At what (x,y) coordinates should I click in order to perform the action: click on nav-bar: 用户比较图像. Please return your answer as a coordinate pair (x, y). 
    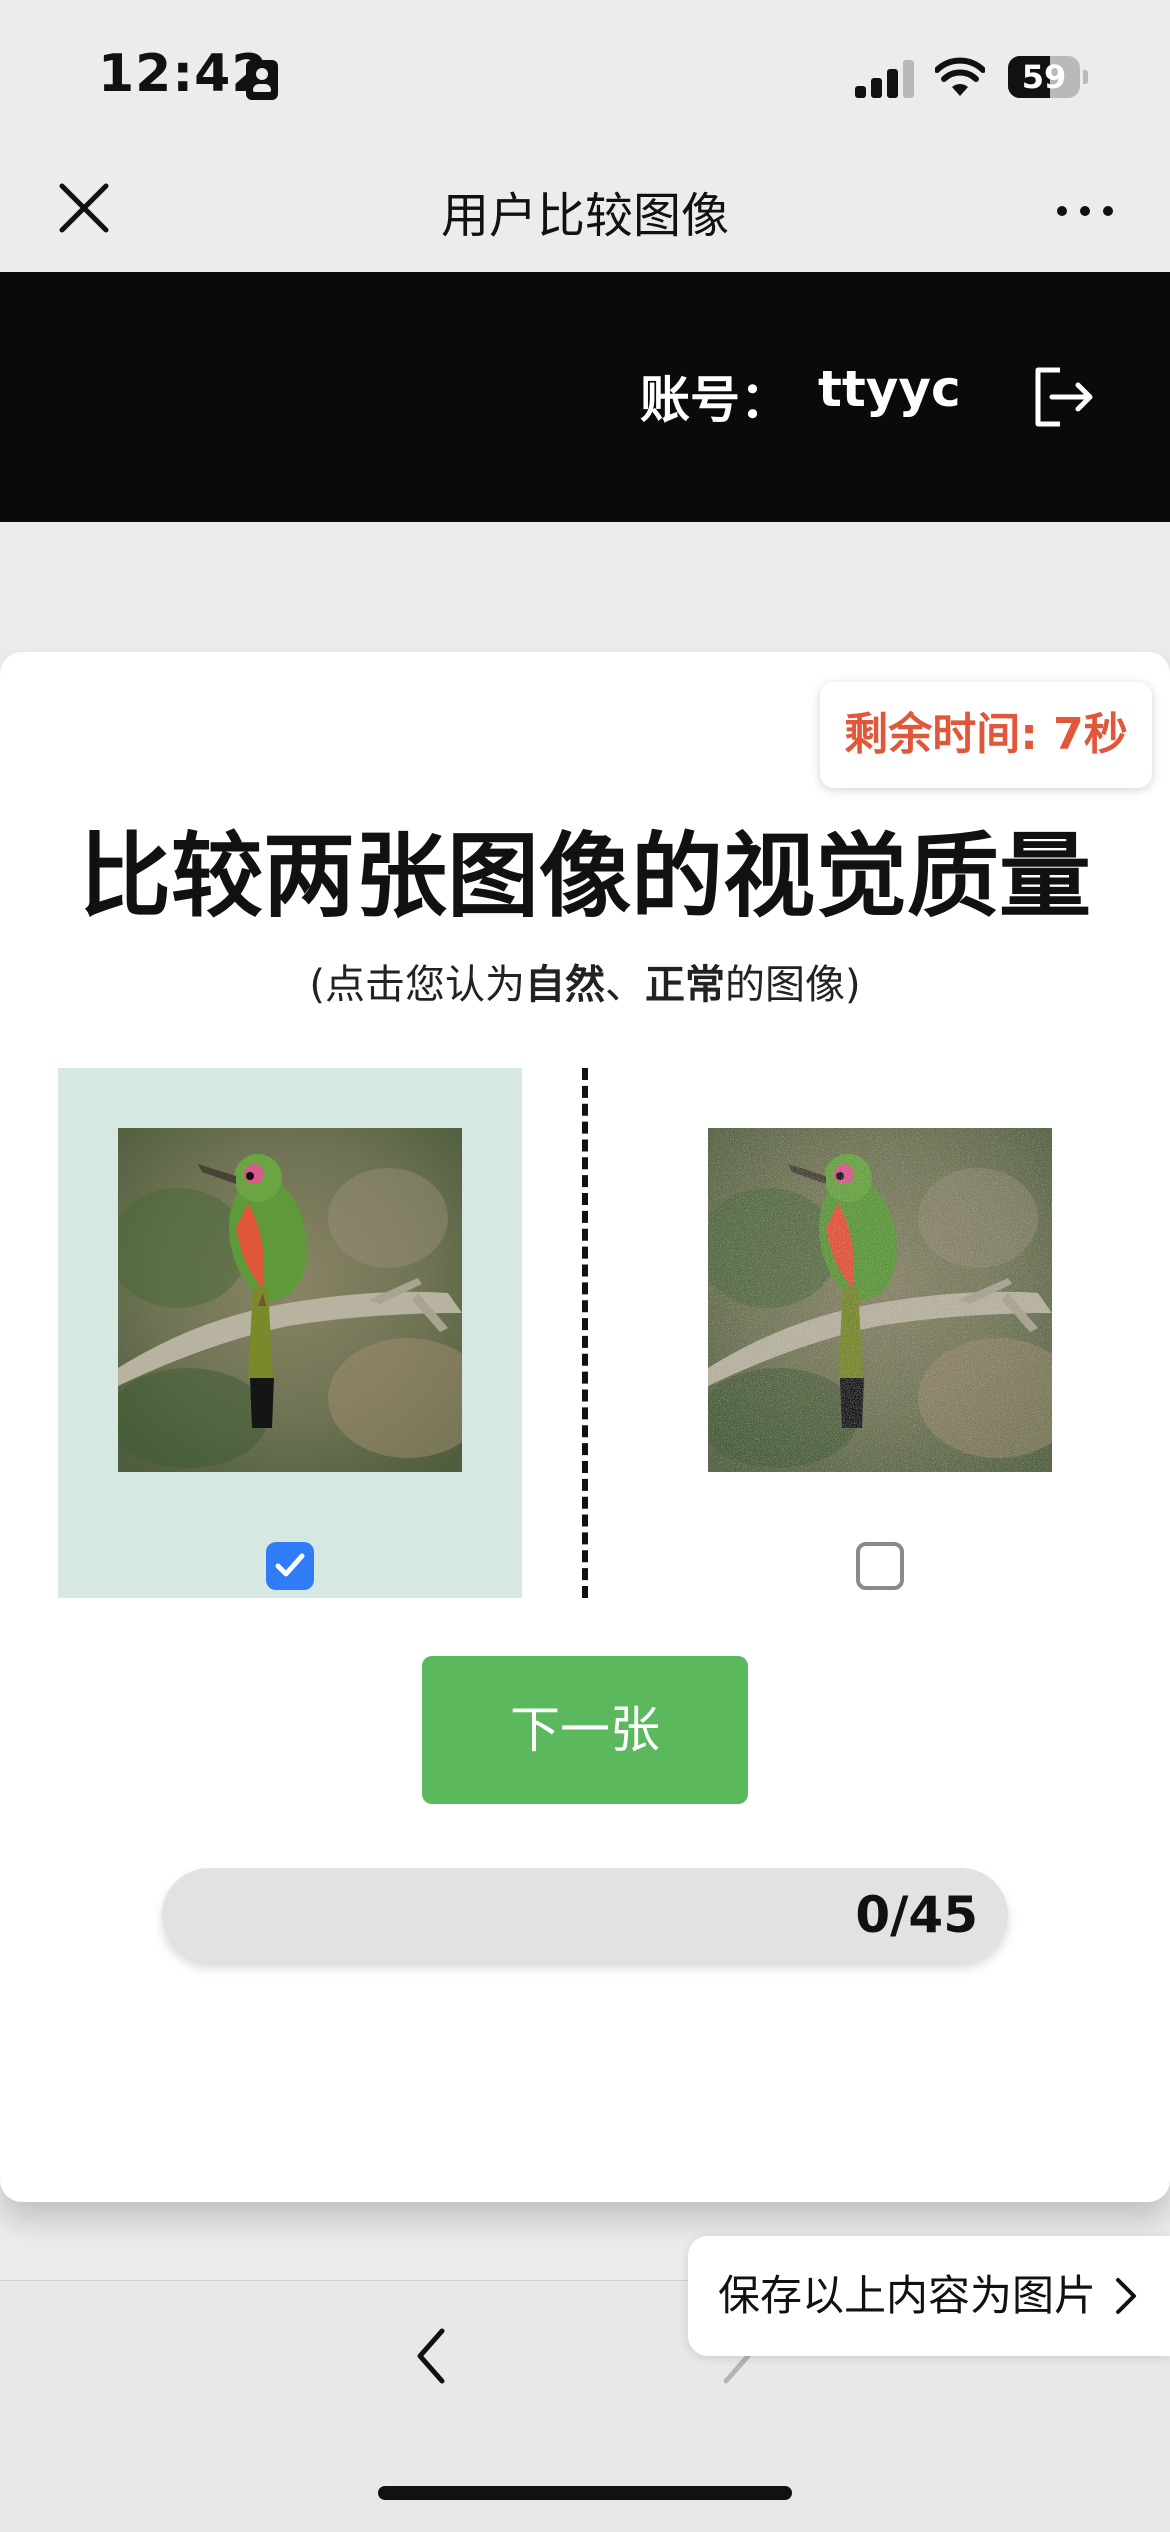
    Looking at the image, I should click on (585, 211).